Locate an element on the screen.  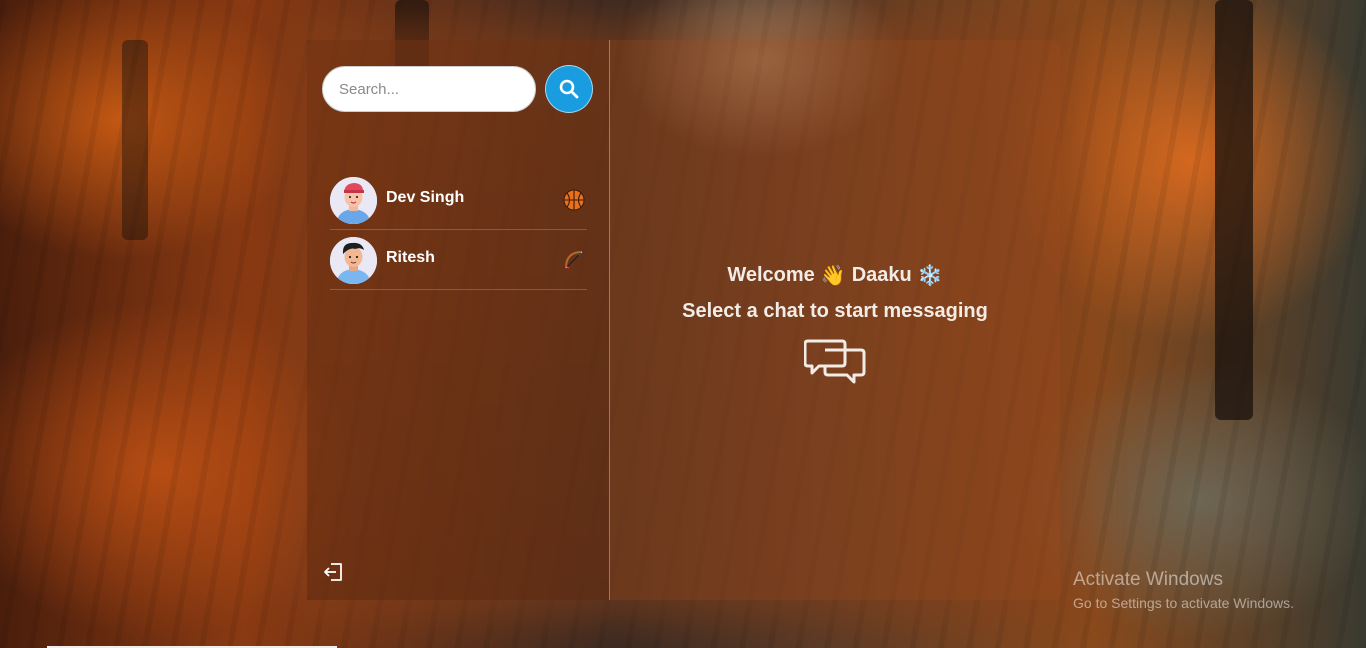
watermark-subtitle: Go to Settings to activate Windows. is located at coordinates (1183, 603).